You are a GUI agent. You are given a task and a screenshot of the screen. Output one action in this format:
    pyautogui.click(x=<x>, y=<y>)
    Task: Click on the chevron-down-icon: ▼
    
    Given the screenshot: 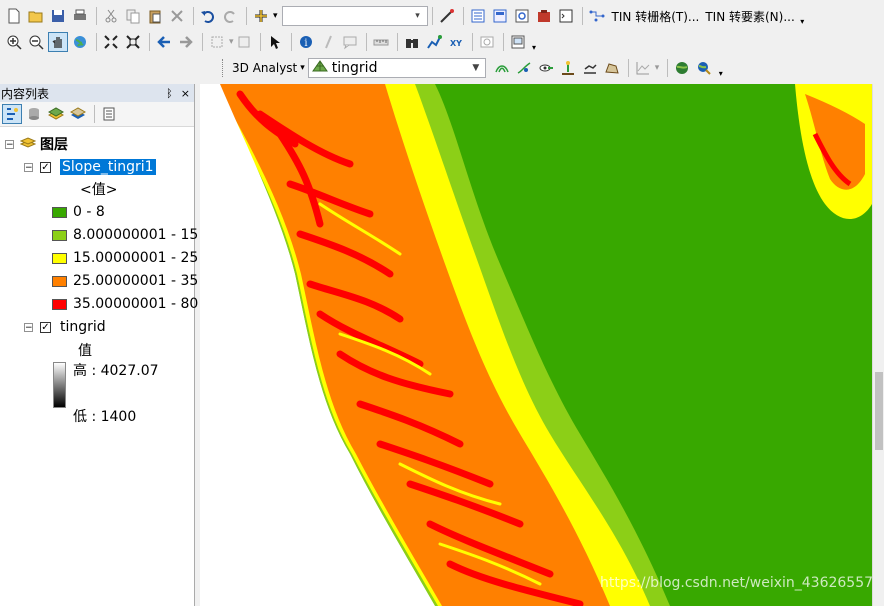 What is the action you would take?
    pyautogui.click(x=476, y=68)
    